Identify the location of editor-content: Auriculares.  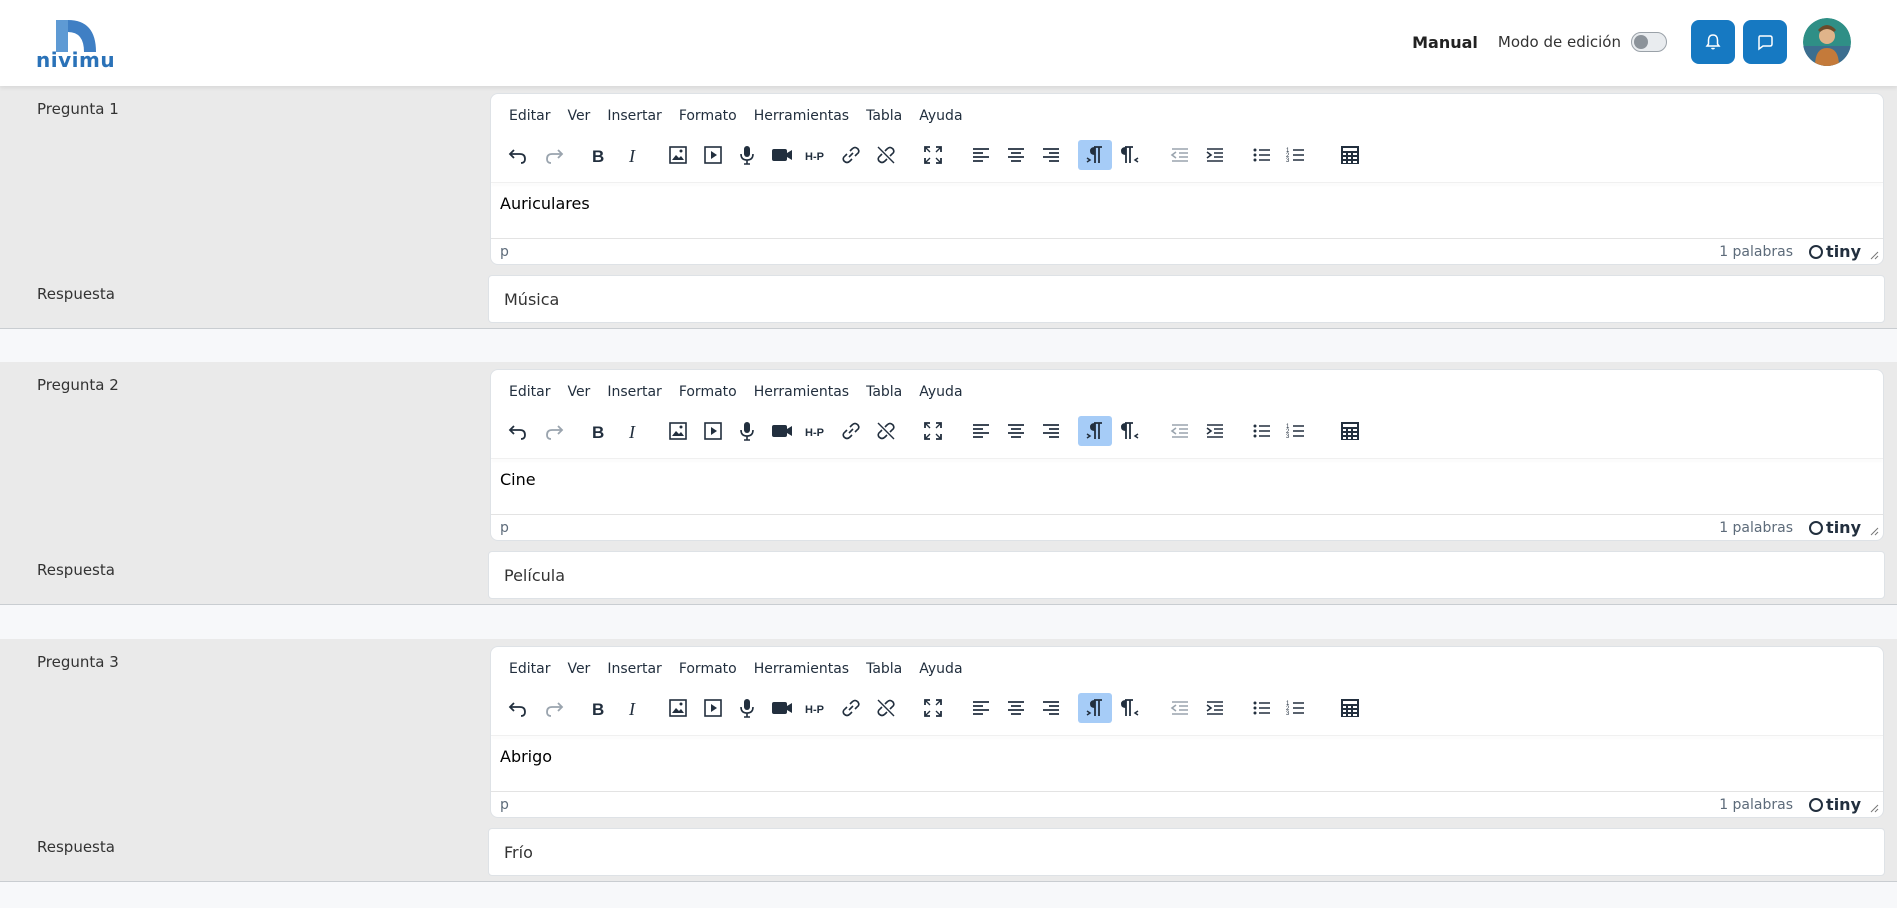
(545, 203).